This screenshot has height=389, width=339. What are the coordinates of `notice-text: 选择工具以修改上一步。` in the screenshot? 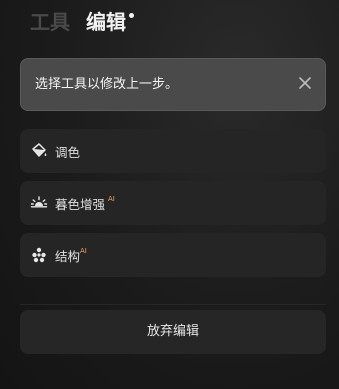 It's located at (107, 84).